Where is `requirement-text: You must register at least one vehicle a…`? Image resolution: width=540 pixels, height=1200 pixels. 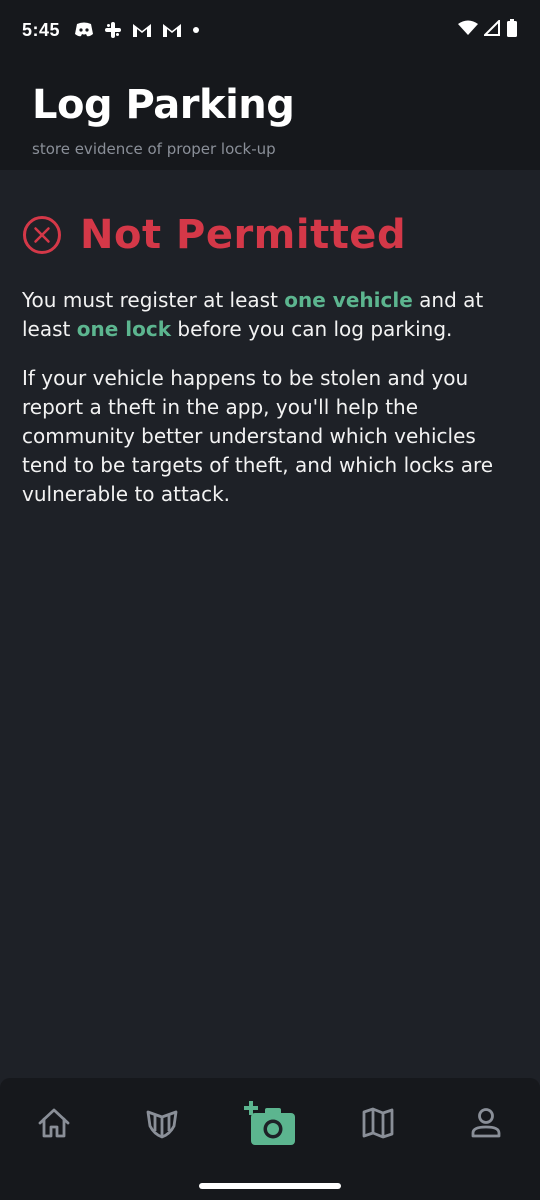 requirement-text: You must register at least one vehicle a… is located at coordinates (270, 315).